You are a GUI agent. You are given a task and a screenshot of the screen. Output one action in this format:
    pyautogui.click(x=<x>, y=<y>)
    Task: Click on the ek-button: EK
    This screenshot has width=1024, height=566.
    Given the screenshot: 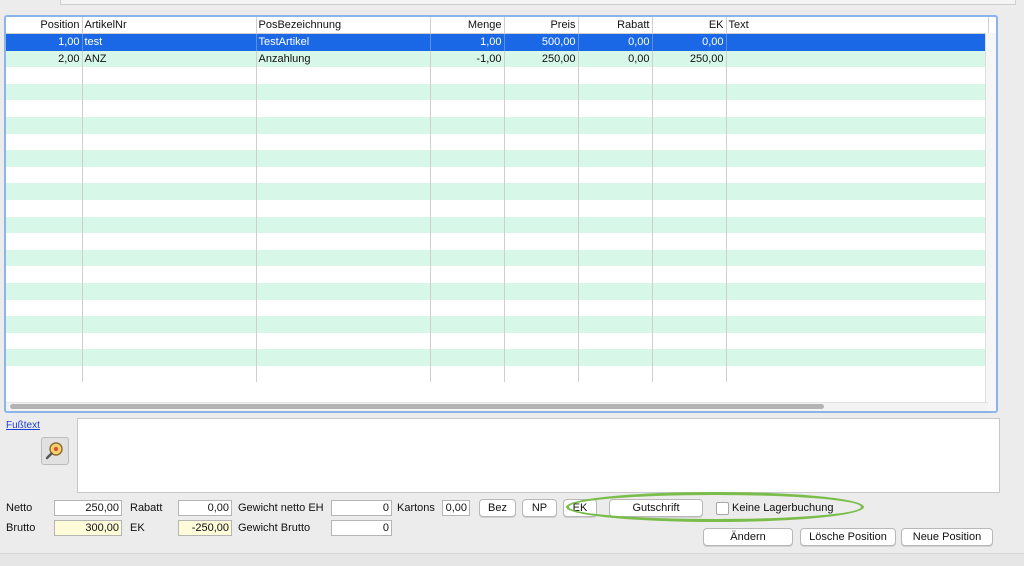 What is the action you would take?
    pyautogui.click(x=580, y=508)
    